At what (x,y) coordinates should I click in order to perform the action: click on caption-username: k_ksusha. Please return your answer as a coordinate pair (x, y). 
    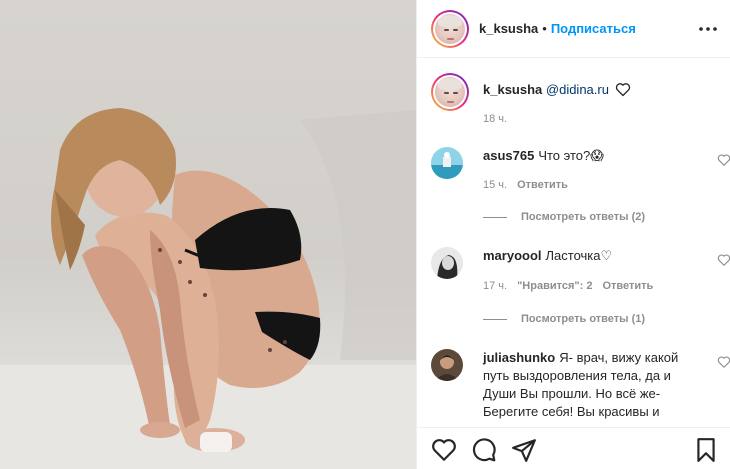
    Looking at the image, I should click on (512, 89).